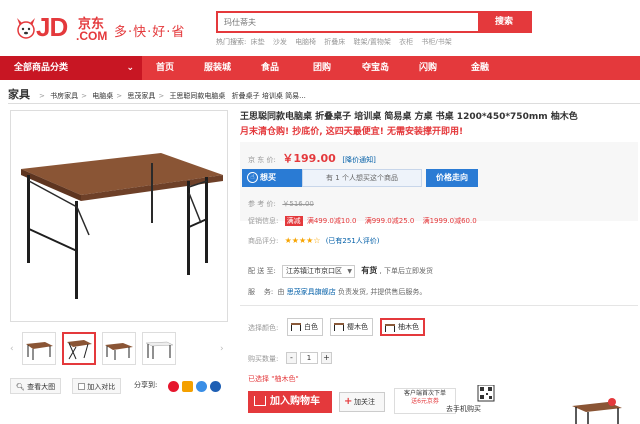 The width and height of the screenshot is (640, 424). What do you see at coordinates (314, 271) in the screenshot?
I see `region-value: 江苏镇江市京口区` at bounding box center [314, 271].